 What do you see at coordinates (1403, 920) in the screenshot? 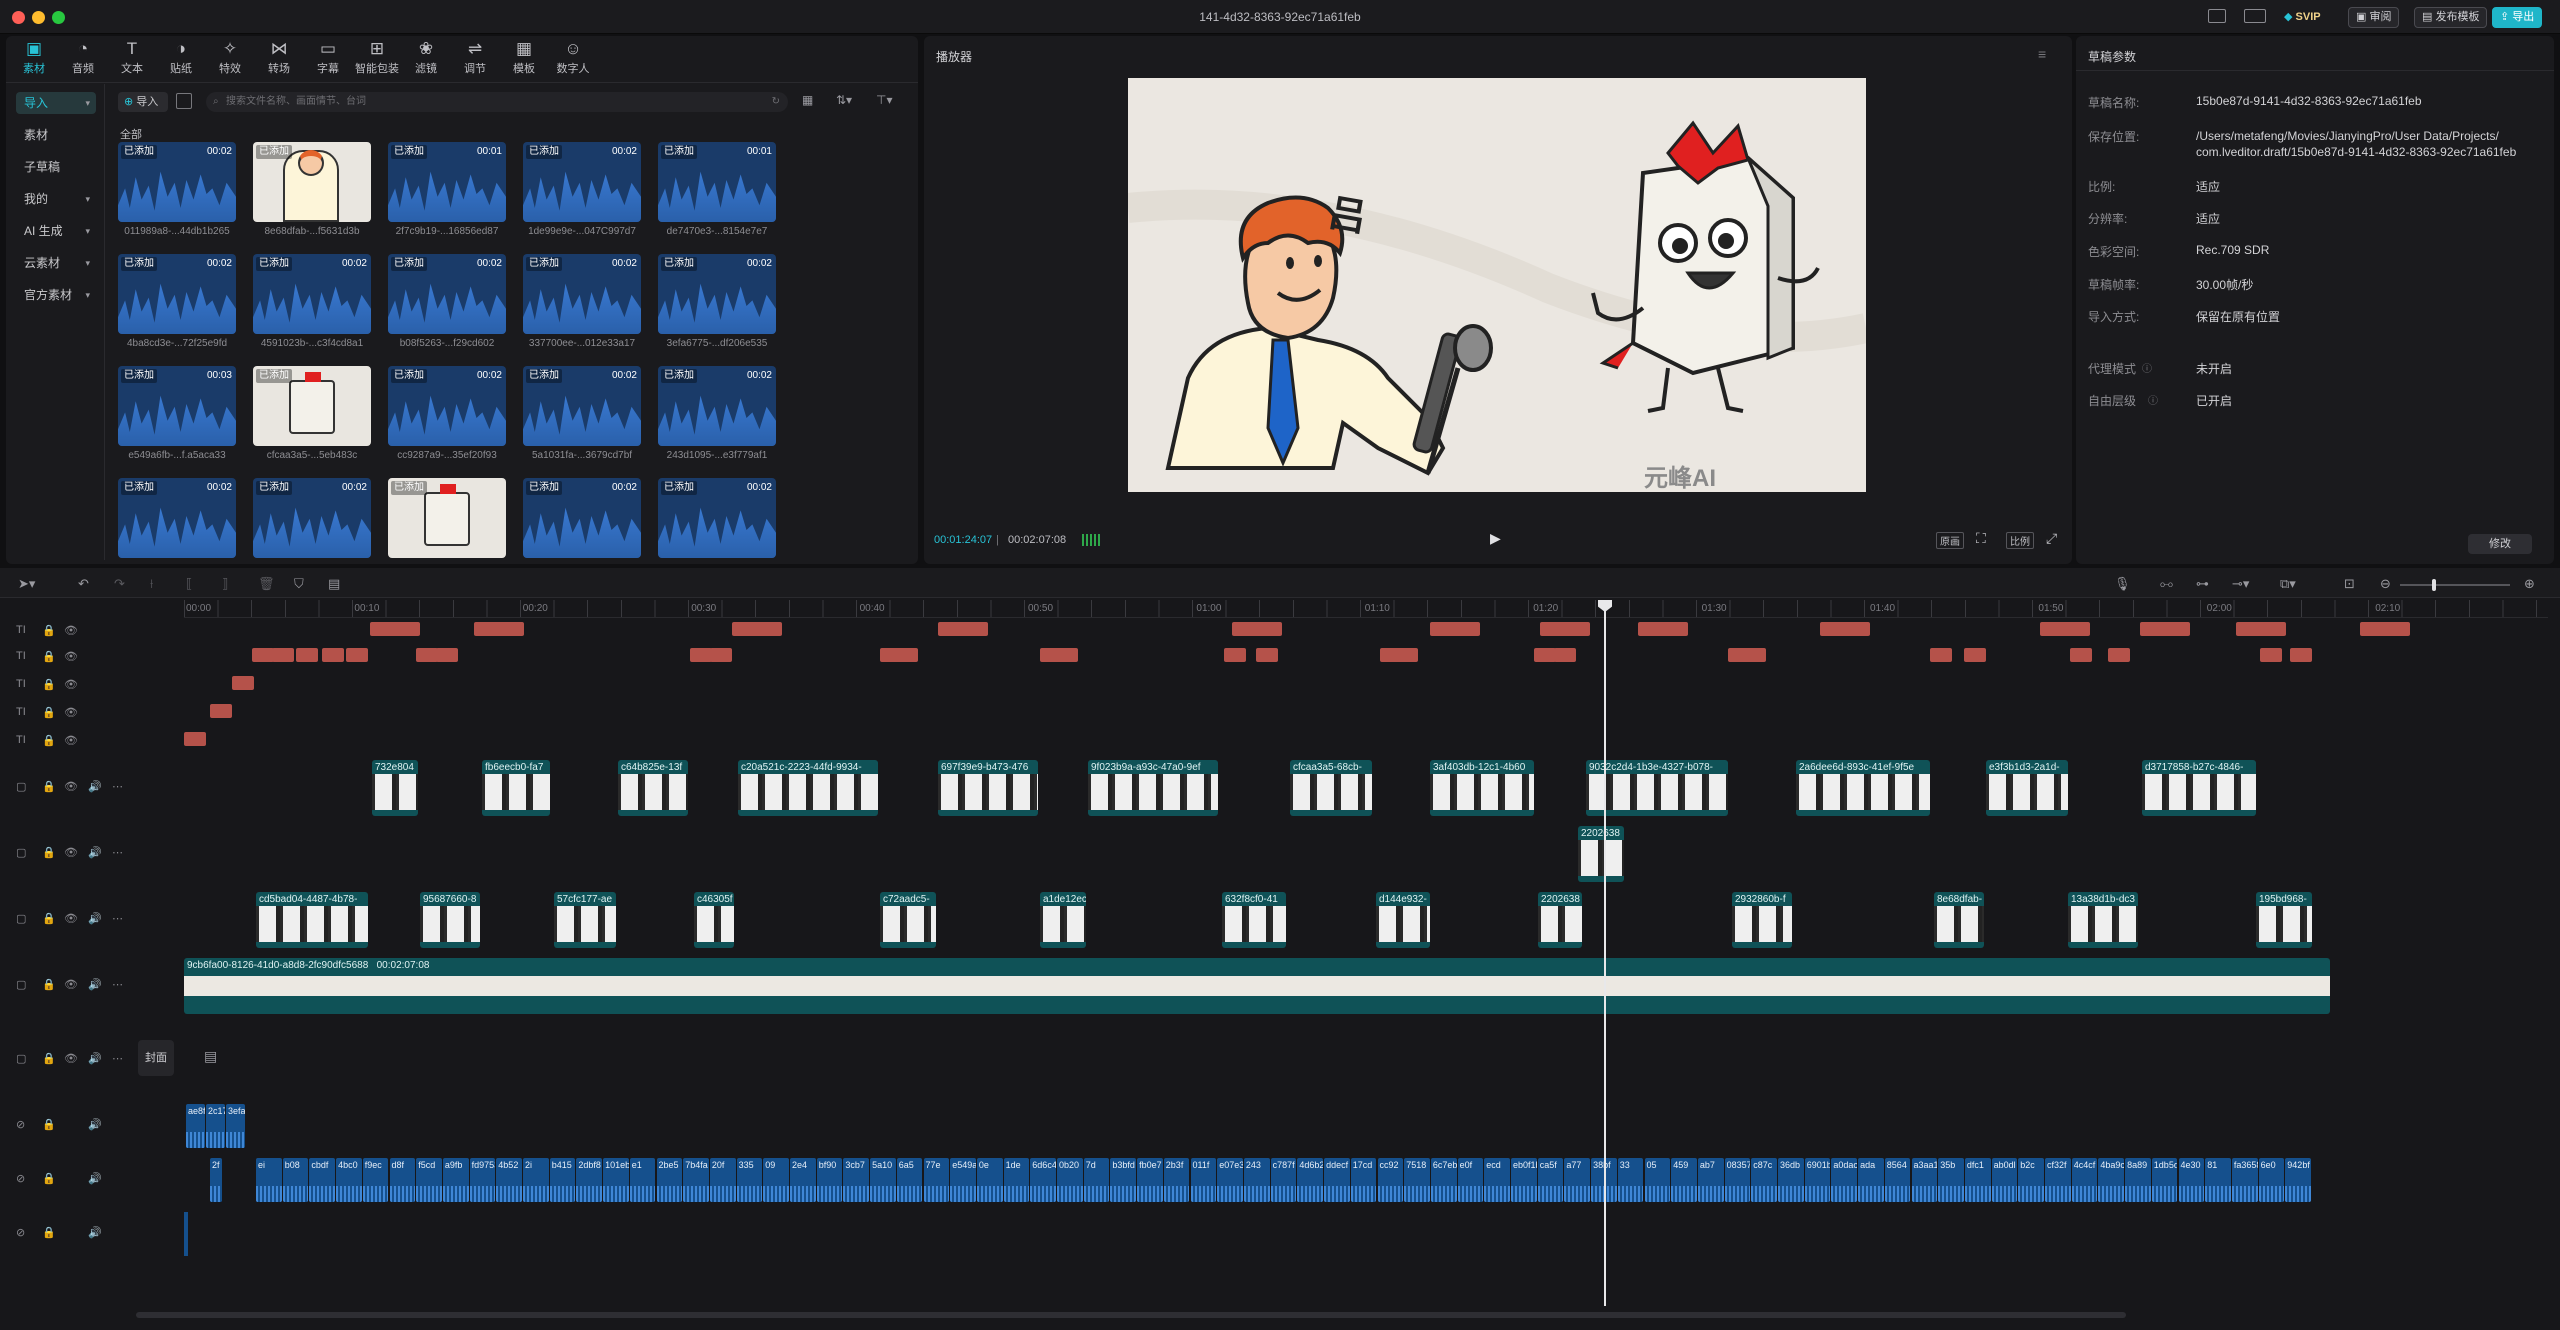
I see `video-clip: d144e932-` at bounding box center [1403, 920].